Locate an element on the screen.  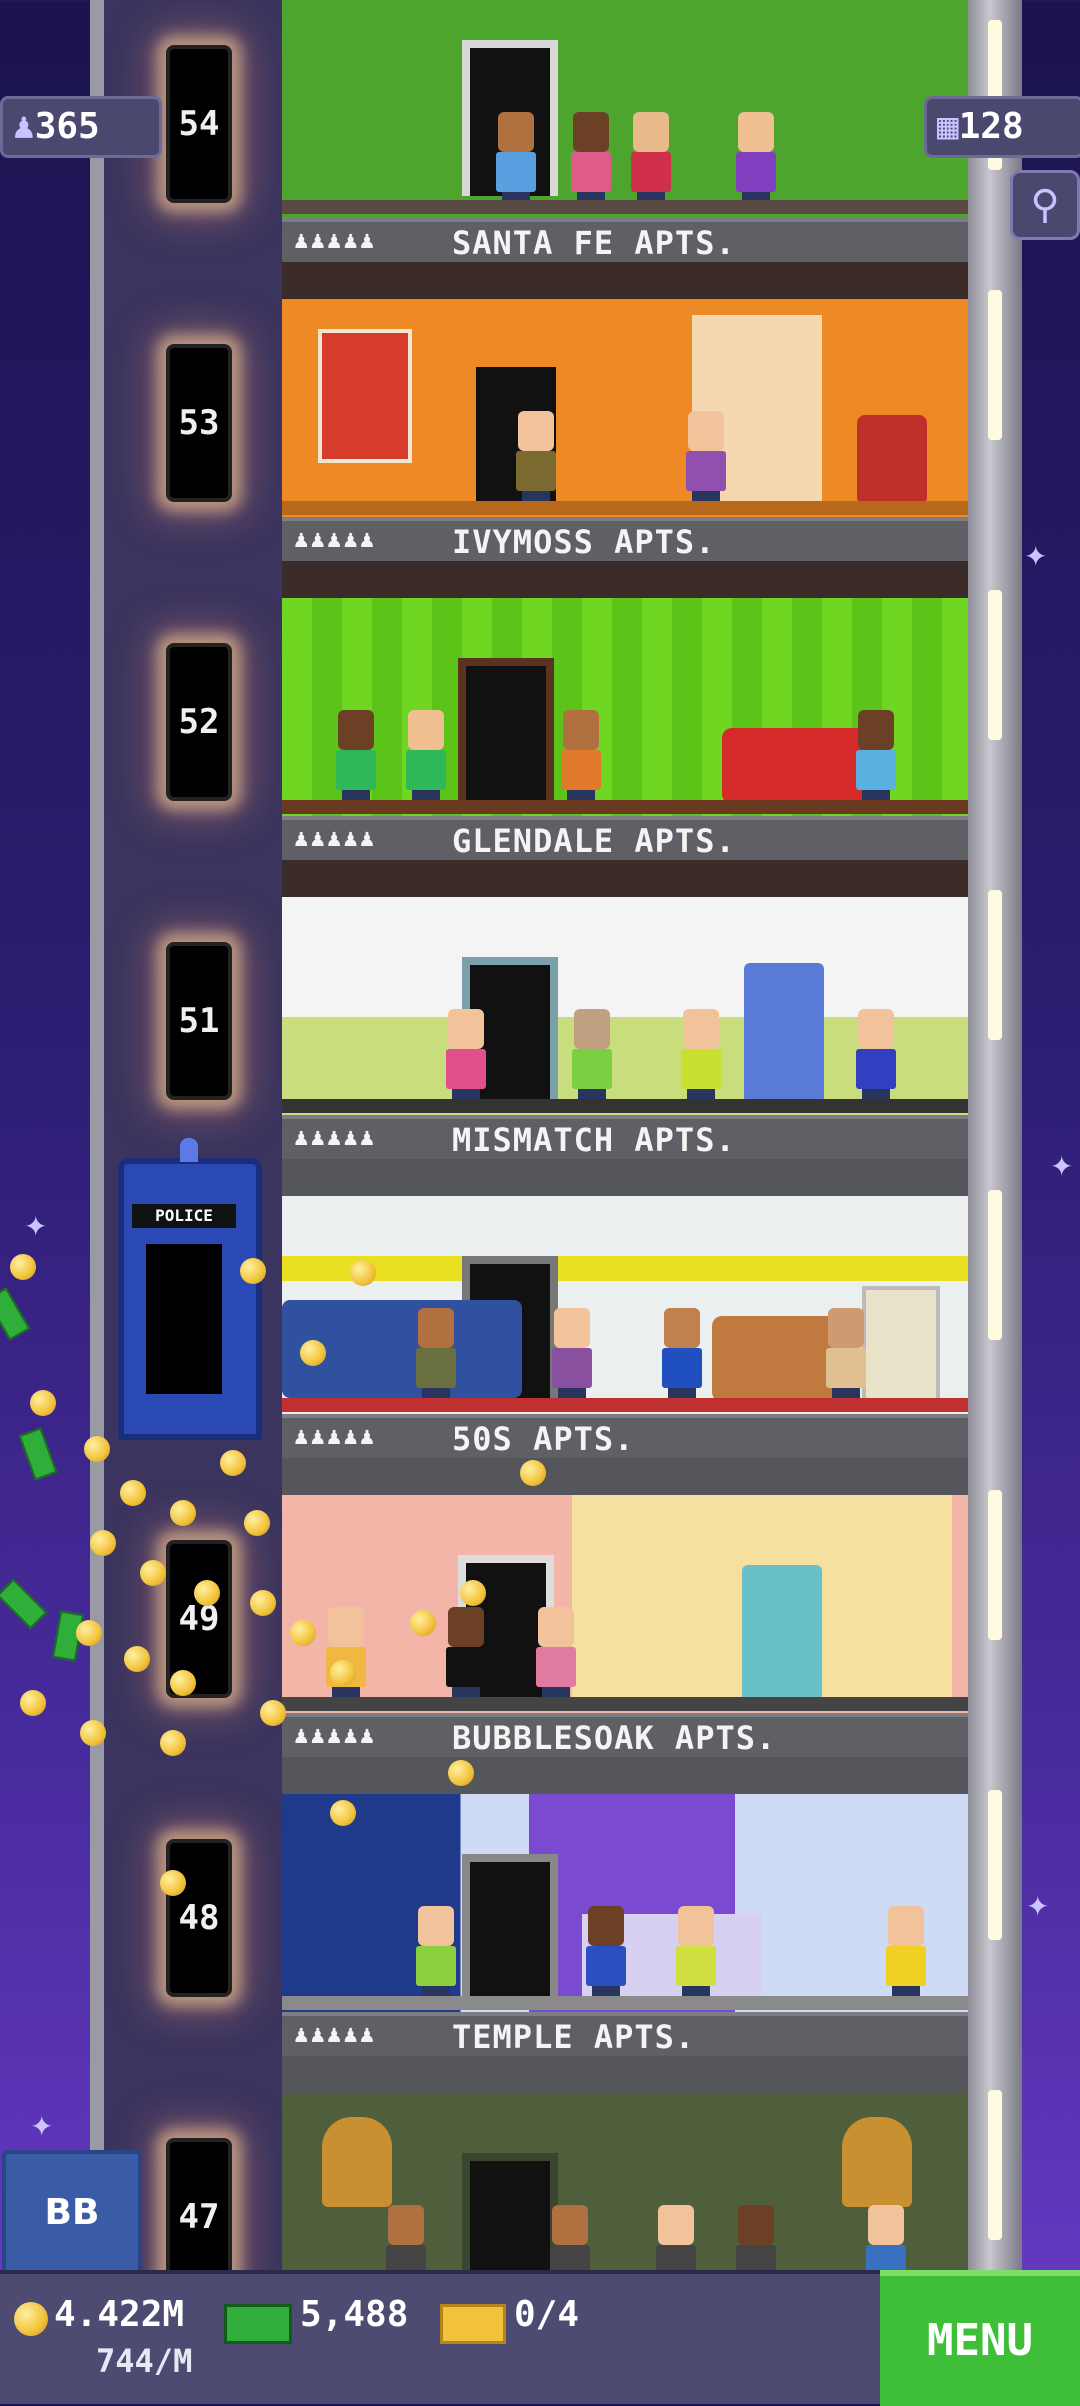
elevator-stop-51: 51 is located at coordinates (199, 1021).